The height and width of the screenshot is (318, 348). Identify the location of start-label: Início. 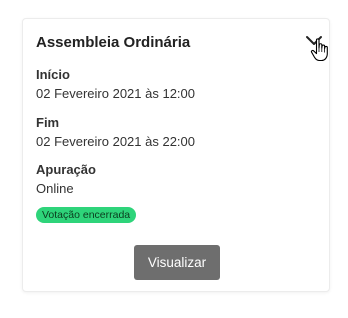
(53, 74).